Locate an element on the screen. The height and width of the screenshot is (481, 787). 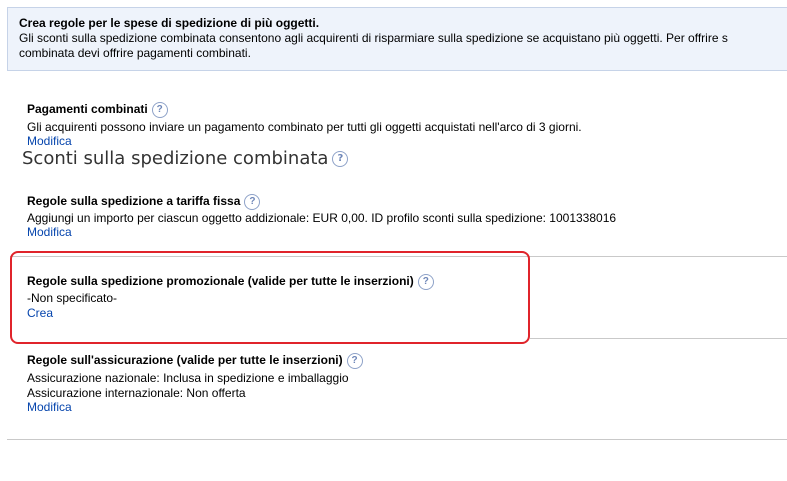
combined-payments-title: Pagamenti combinati? is located at coordinates (97, 110).